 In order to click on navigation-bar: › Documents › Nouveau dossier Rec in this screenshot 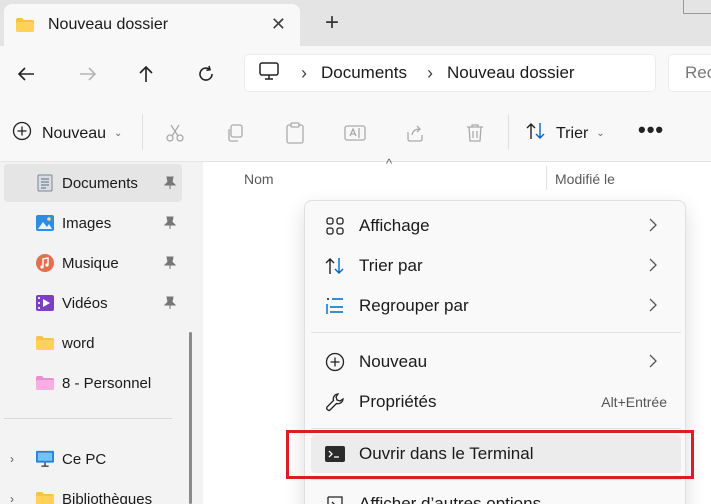, I will do `click(355, 74)`.